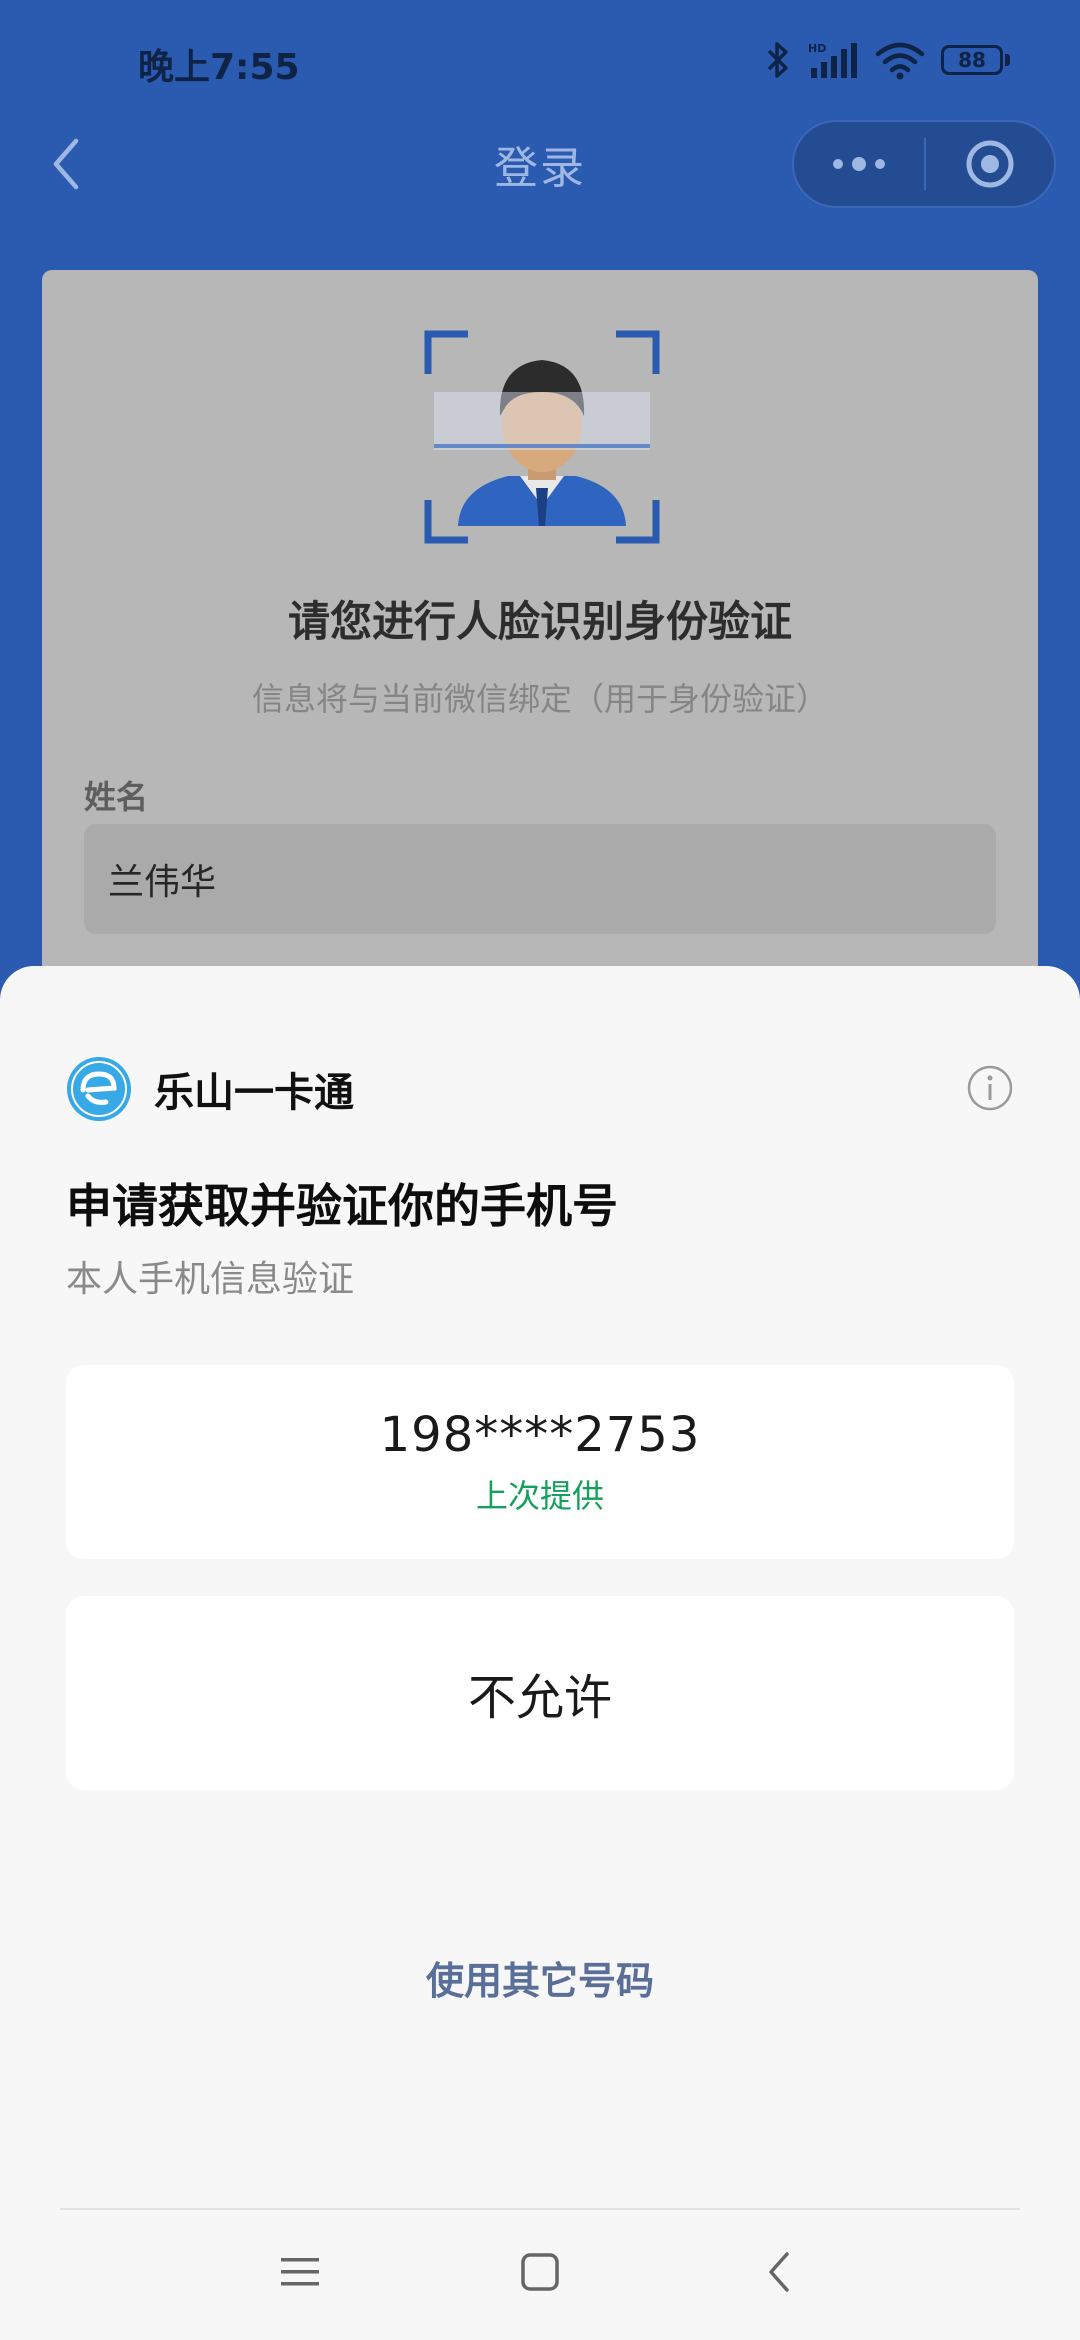 Image resolution: width=1080 pixels, height=2340 pixels. Describe the element at coordinates (116, 797) in the screenshot. I see `name-label: 姓名` at that location.